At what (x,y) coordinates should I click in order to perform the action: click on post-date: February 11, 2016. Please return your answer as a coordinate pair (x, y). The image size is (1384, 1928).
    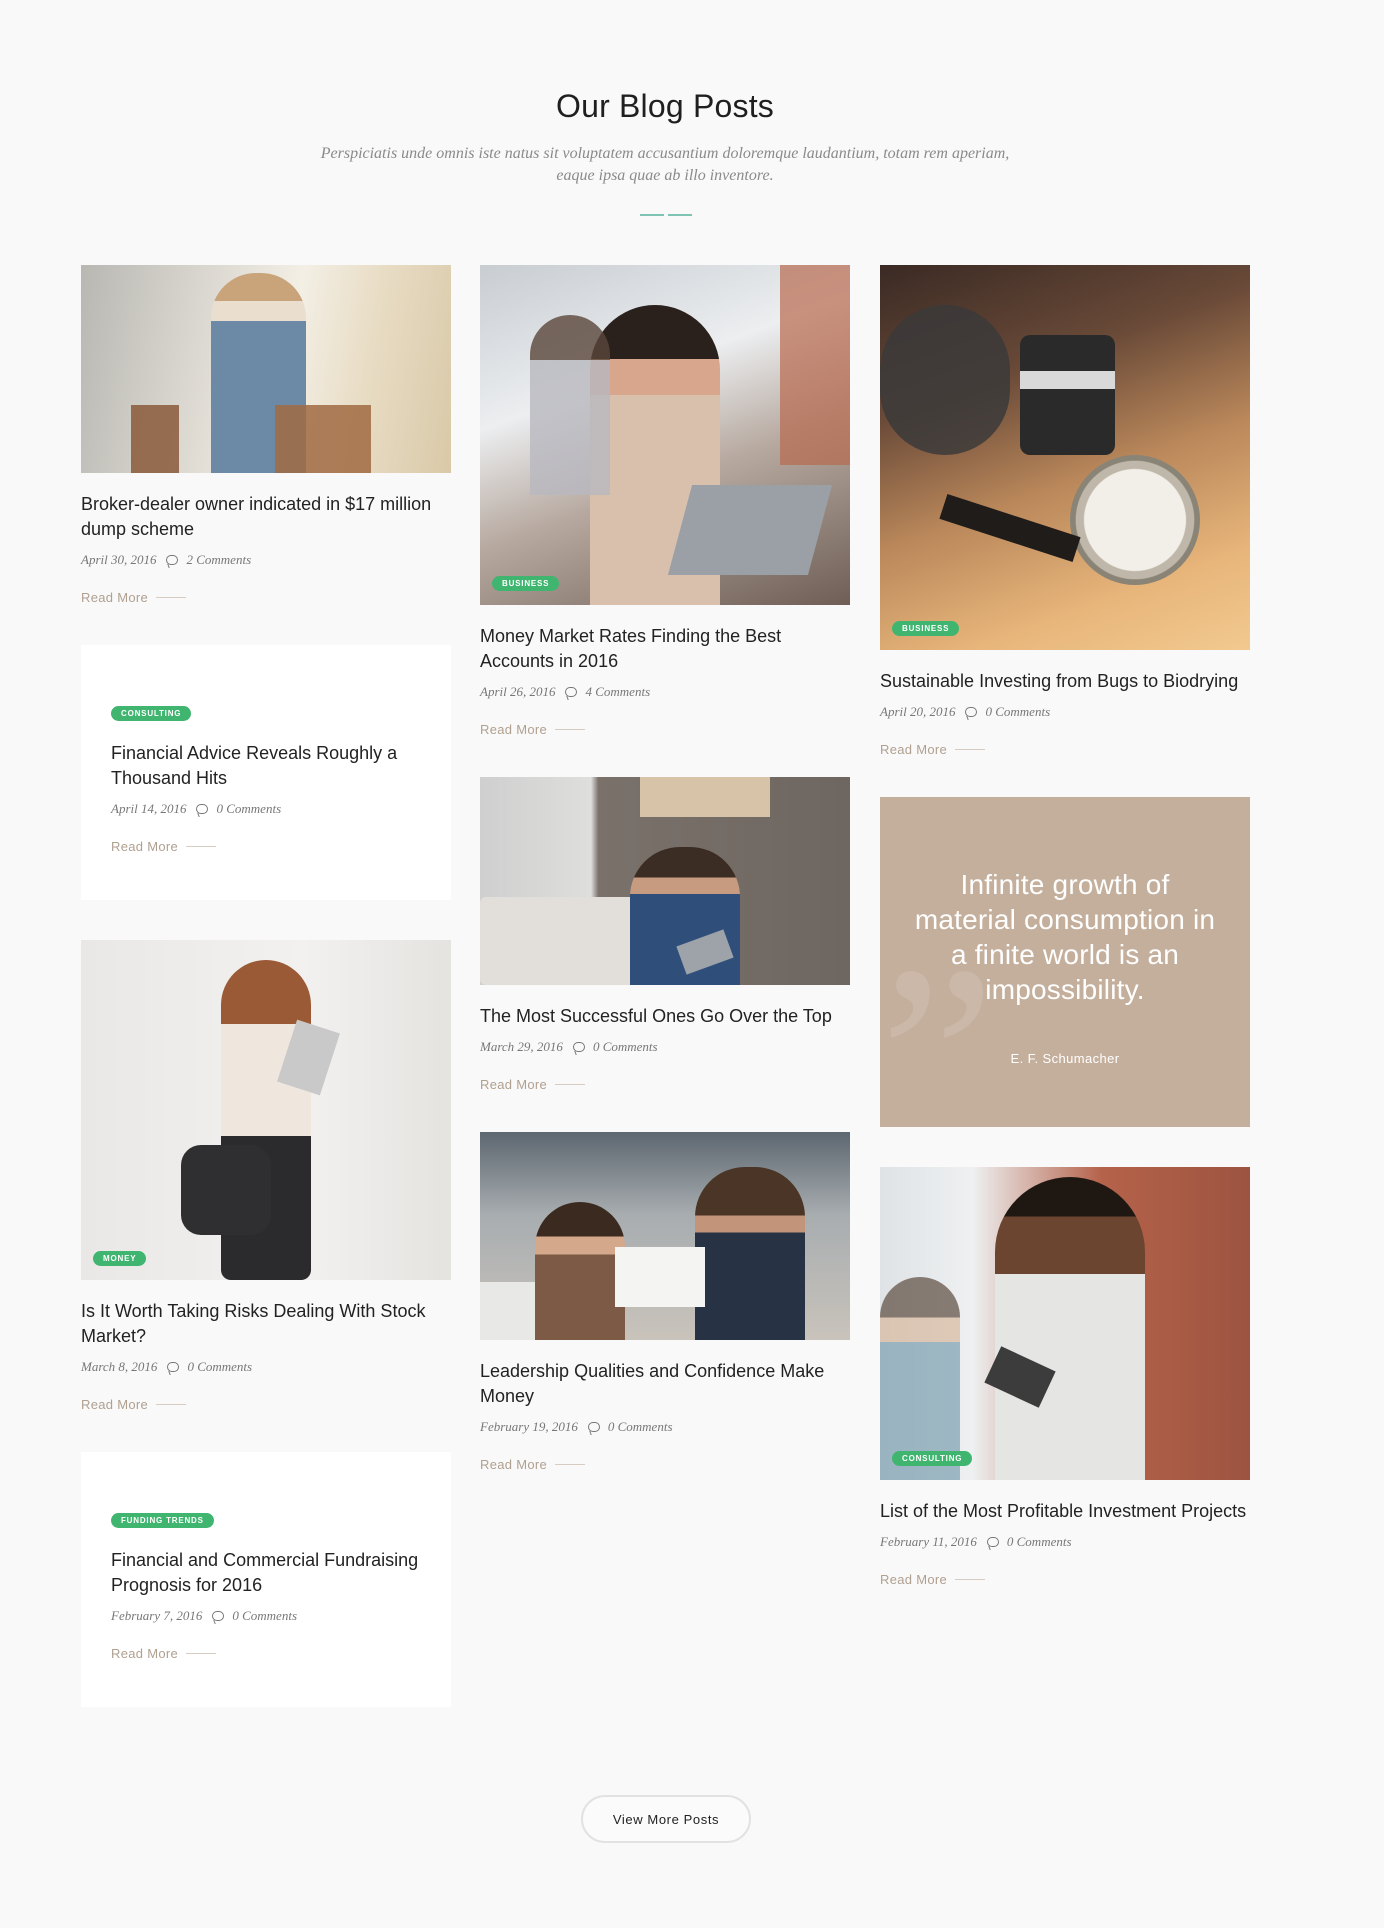
    Looking at the image, I should click on (928, 1541).